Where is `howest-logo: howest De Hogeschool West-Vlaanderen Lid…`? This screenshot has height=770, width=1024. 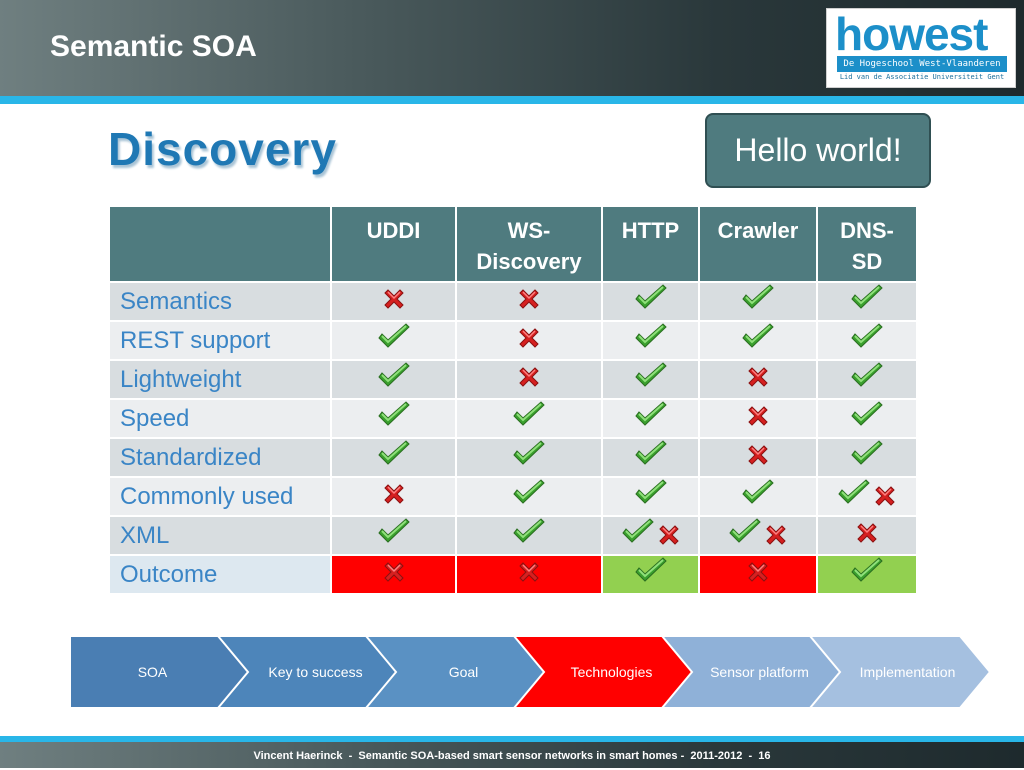
howest-logo: howest De Hogeschool West-Vlaanderen Lid… is located at coordinates (921, 48).